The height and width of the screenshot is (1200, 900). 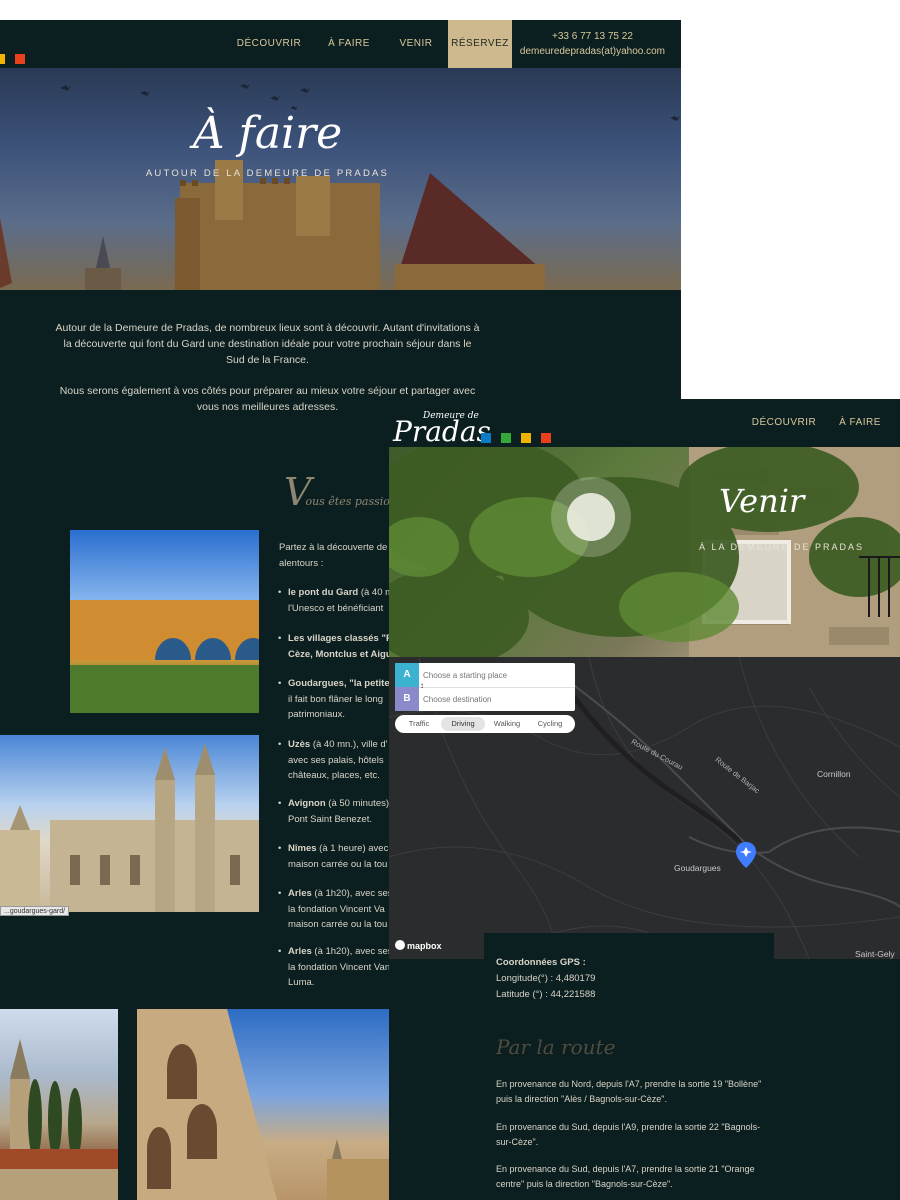 I want to click on section-heading-rest: ous êtes passion, so click(x=351, y=501).